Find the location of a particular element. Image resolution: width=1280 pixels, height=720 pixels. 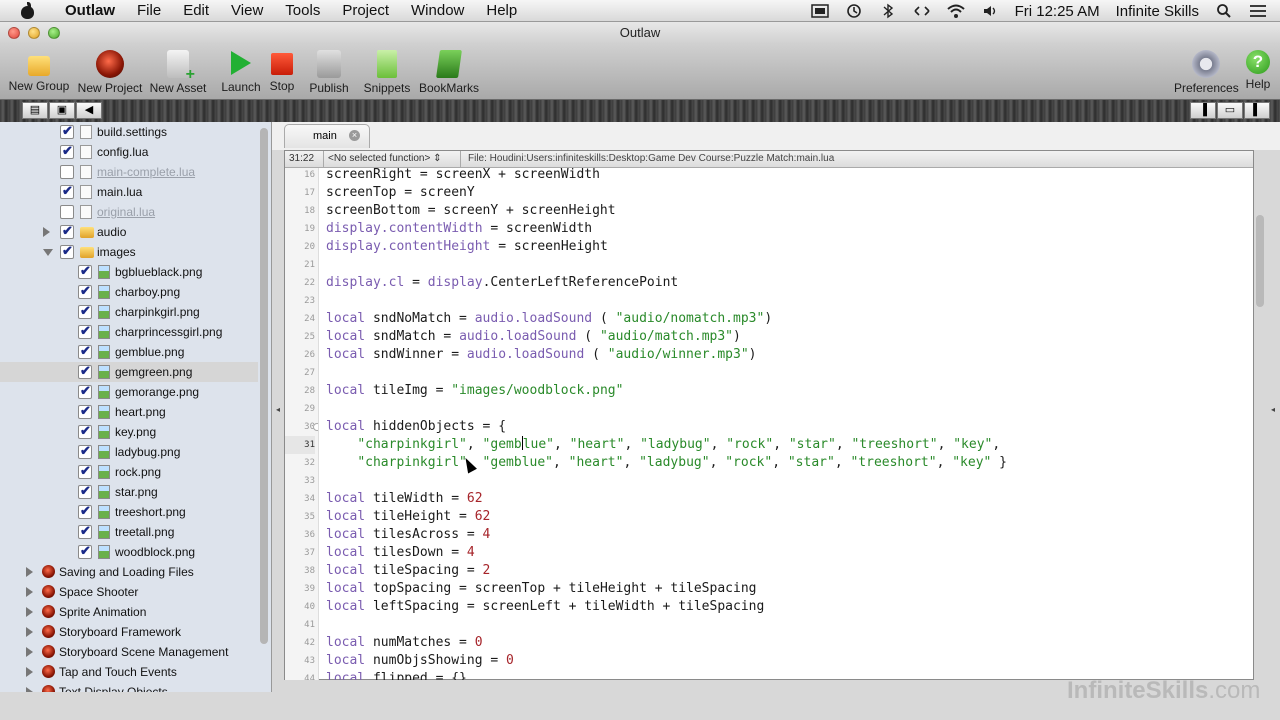

new-group-button: New Group is located at coordinates (39, 70).